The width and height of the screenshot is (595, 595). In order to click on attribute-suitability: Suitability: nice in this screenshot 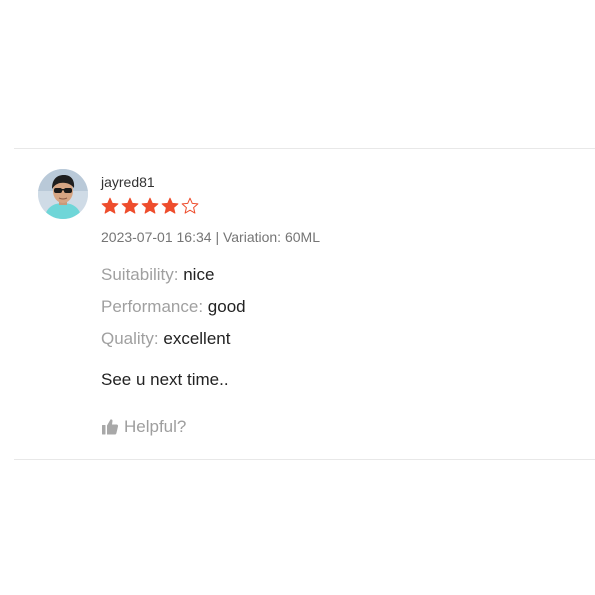, I will do `click(343, 275)`.